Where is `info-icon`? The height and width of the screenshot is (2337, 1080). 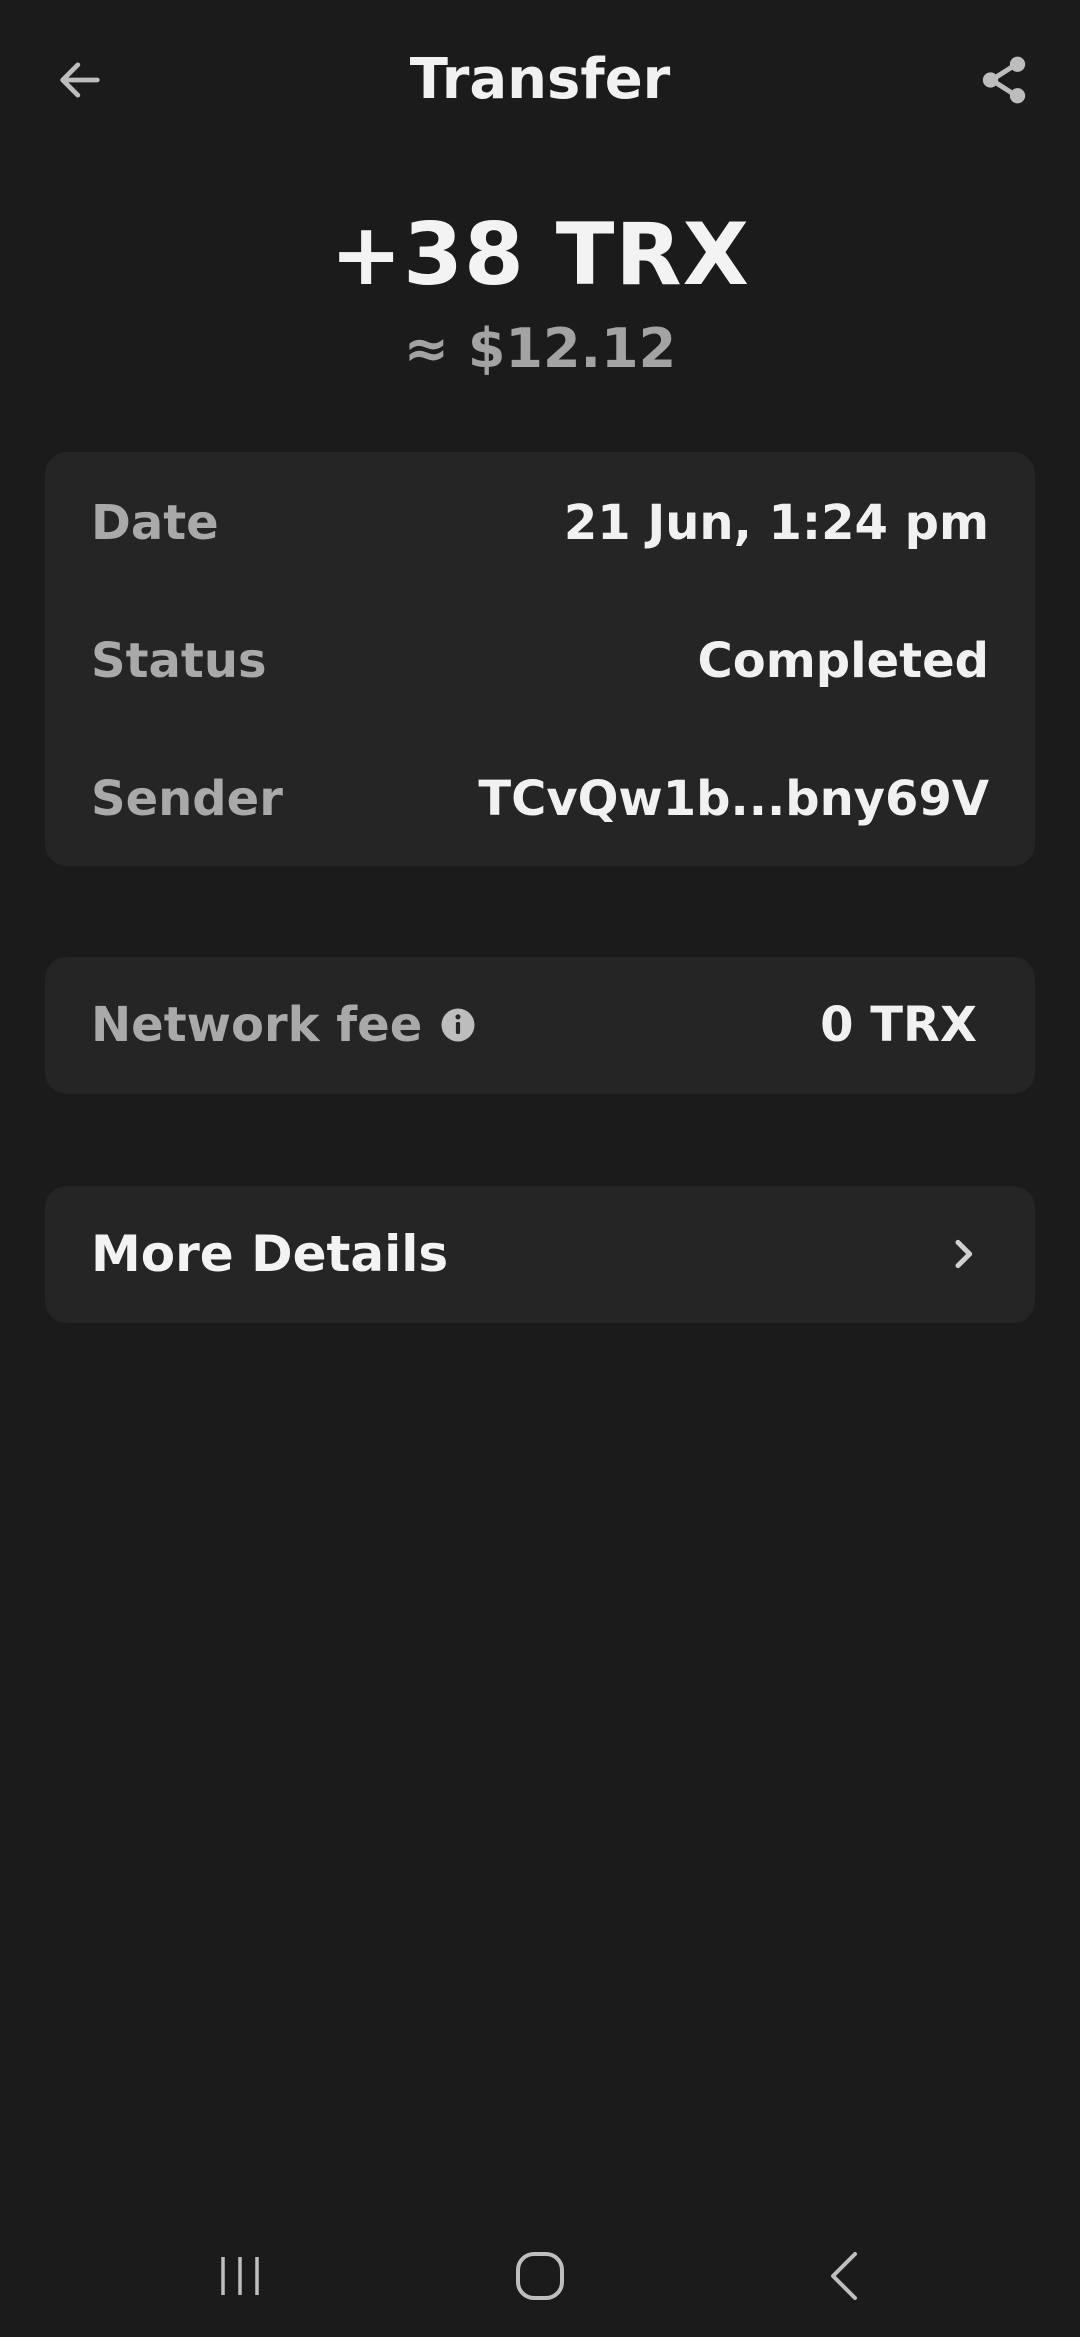
info-icon is located at coordinates (458, 1025).